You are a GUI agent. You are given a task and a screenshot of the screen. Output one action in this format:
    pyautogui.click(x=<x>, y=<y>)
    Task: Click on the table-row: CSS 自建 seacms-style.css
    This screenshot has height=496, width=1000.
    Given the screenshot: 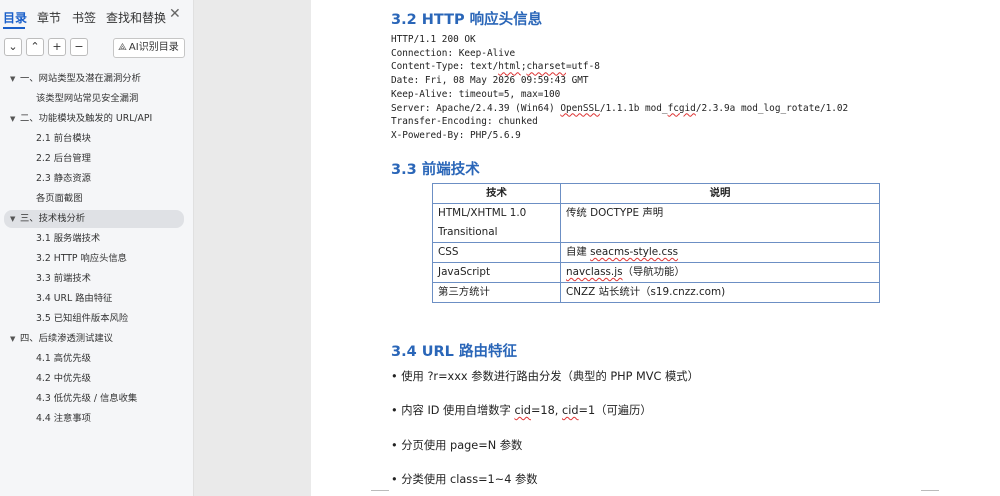 What is the action you would take?
    pyautogui.click(x=656, y=252)
    